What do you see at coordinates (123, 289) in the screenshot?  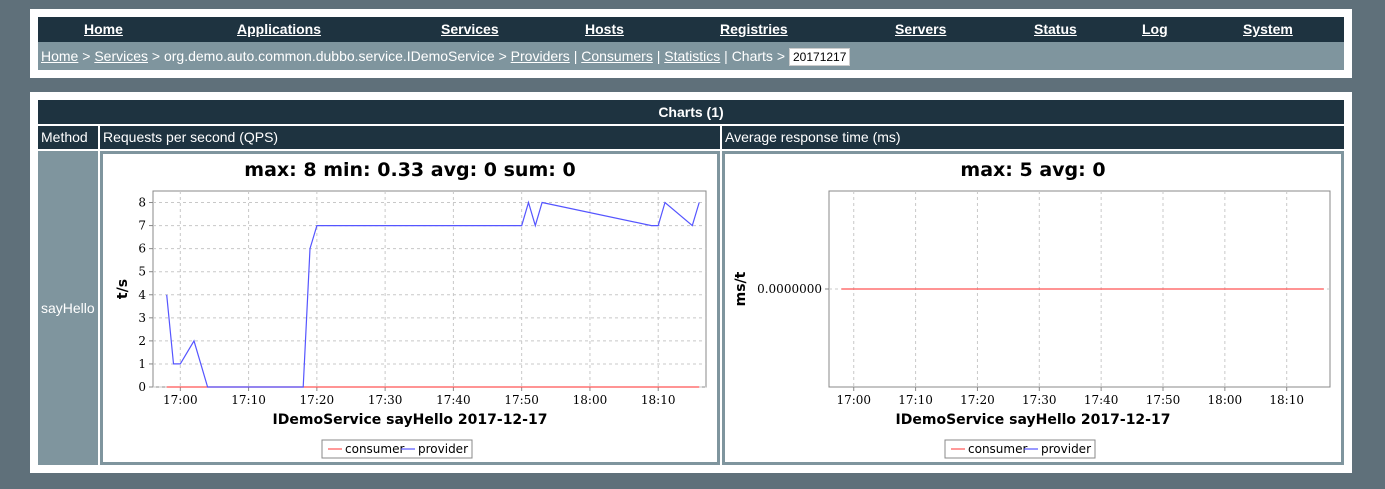 I see `y-axis-label: t/s` at bounding box center [123, 289].